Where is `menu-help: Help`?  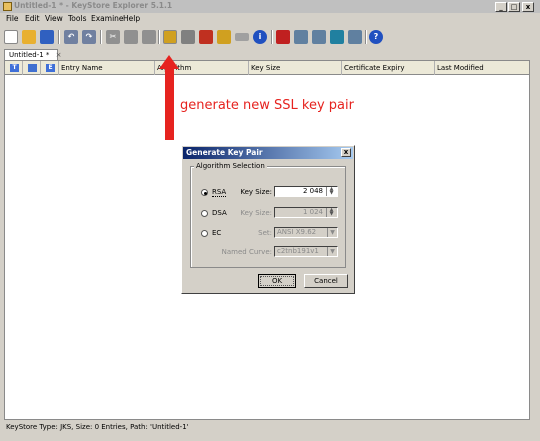 menu-help: Help is located at coordinates (131, 18).